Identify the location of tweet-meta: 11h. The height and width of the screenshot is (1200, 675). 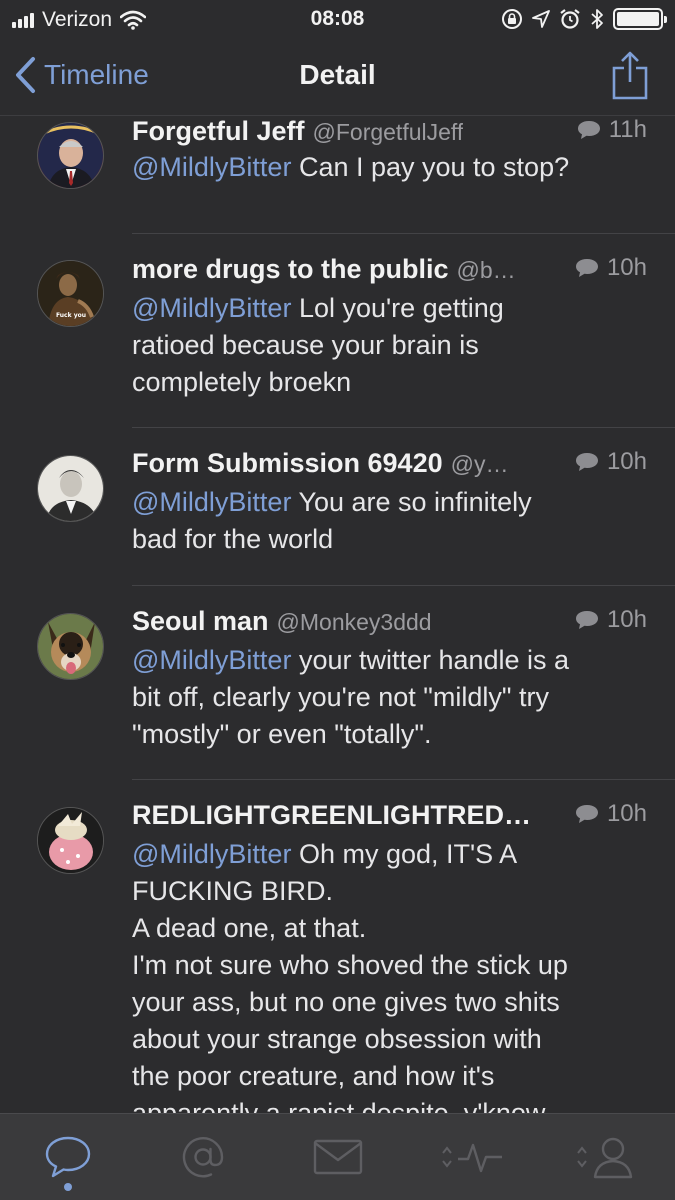
(608, 130).